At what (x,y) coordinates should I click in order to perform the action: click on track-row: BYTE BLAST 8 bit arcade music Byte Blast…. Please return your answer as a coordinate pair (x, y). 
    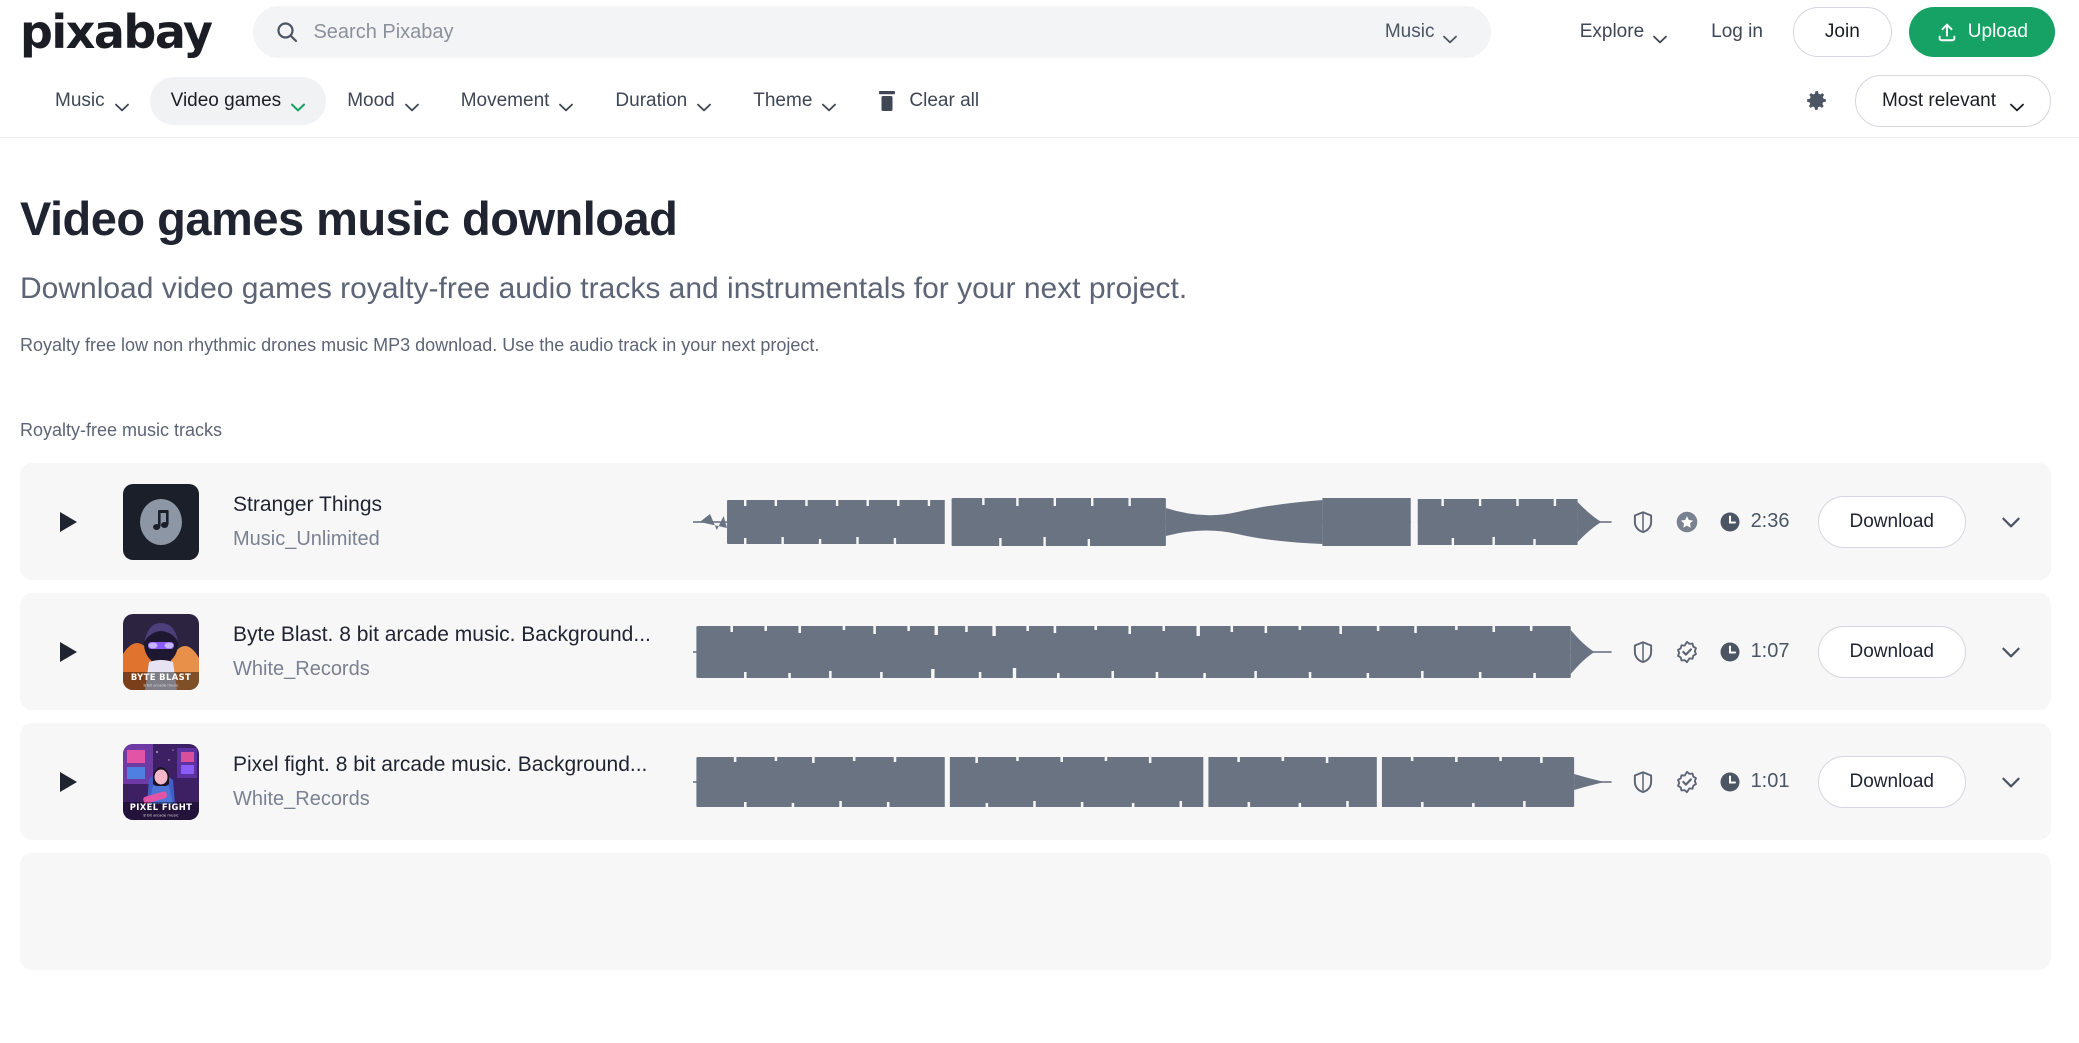
    Looking at the image, I should click on (1035, 652).